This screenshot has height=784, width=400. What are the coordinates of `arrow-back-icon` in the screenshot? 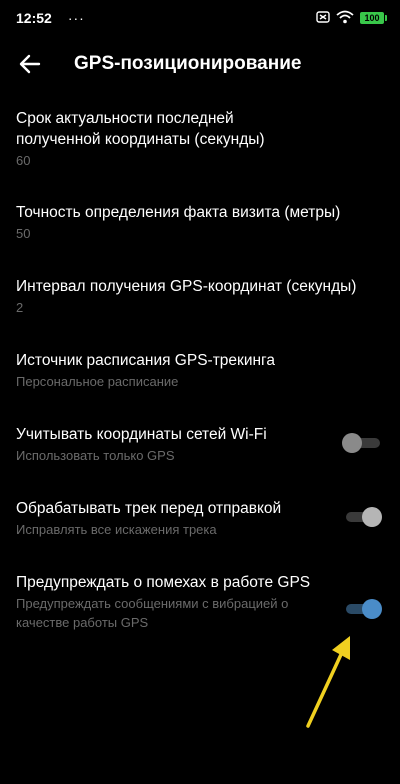 It's located at (30, 64).